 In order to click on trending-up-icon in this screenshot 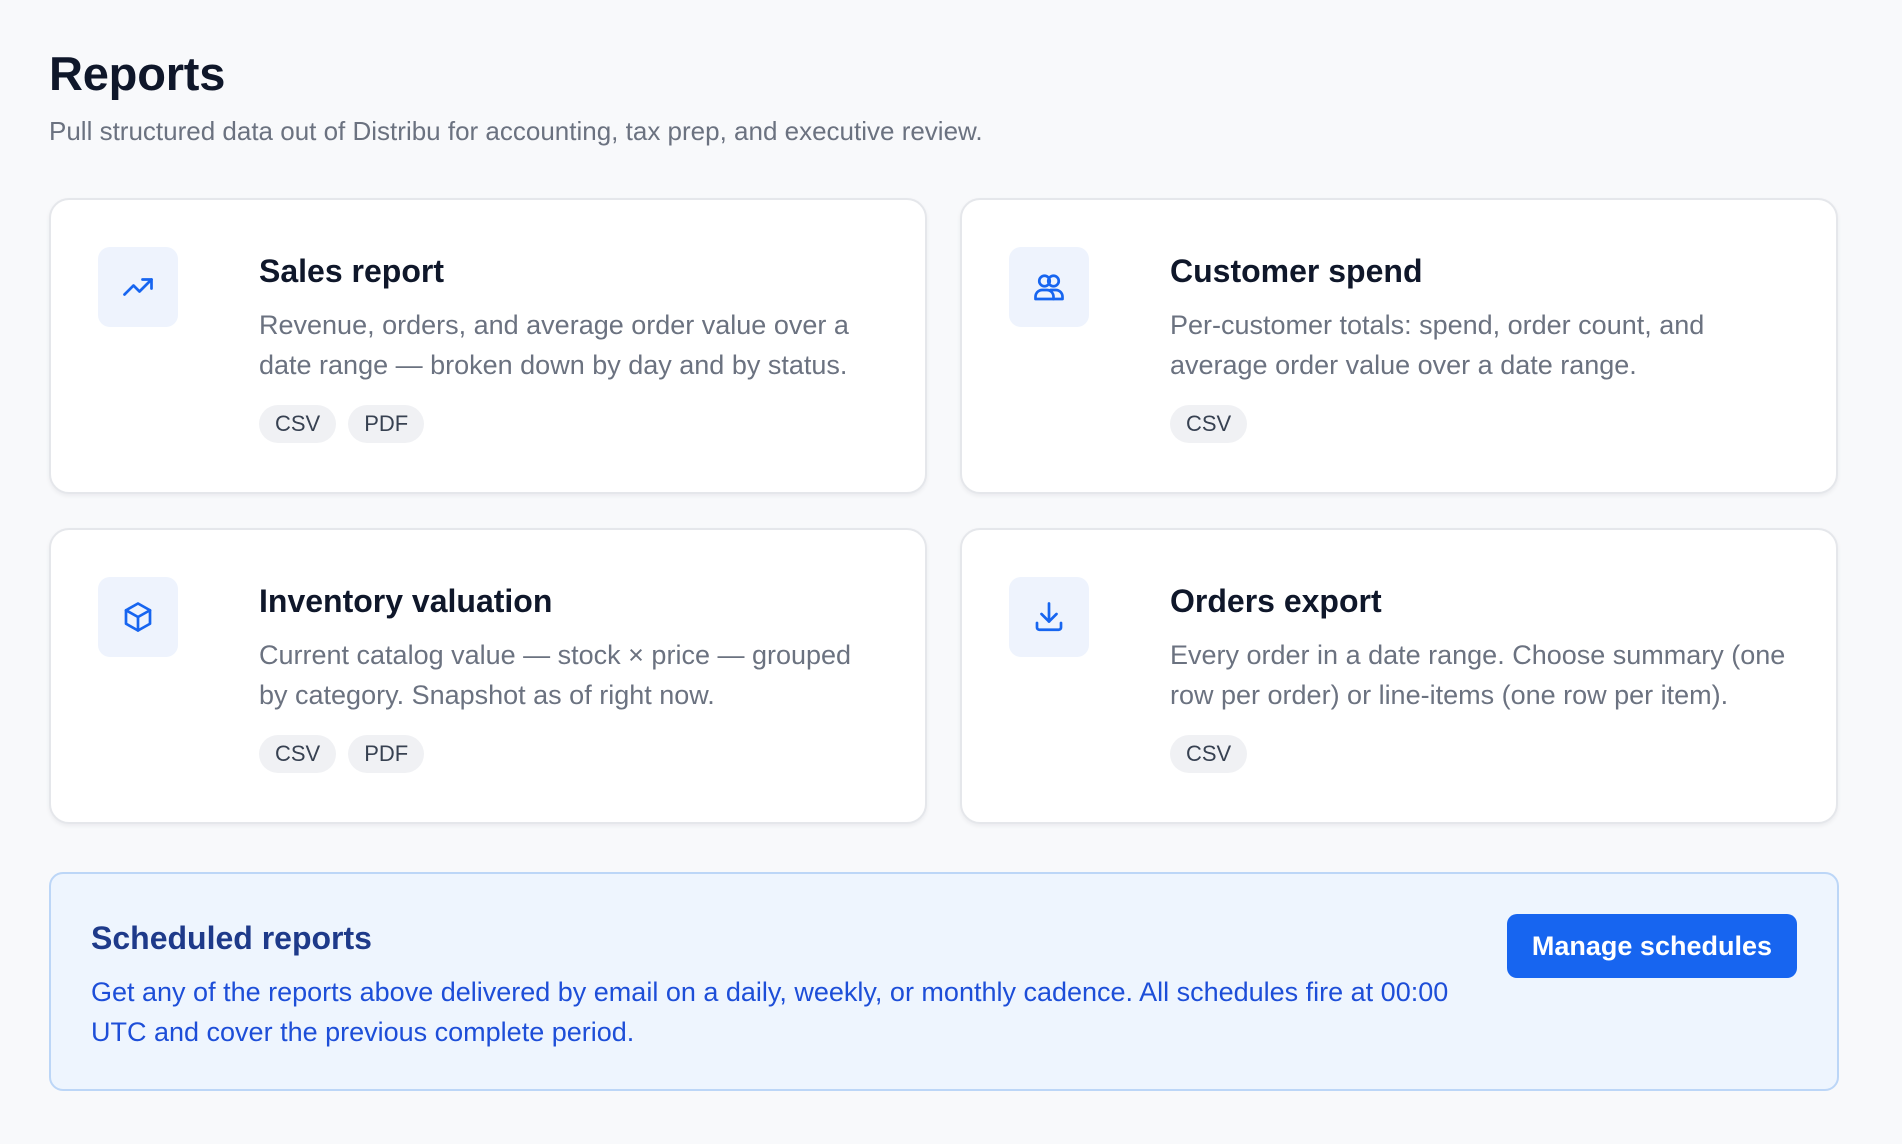, I will do `click(138, 287)`.